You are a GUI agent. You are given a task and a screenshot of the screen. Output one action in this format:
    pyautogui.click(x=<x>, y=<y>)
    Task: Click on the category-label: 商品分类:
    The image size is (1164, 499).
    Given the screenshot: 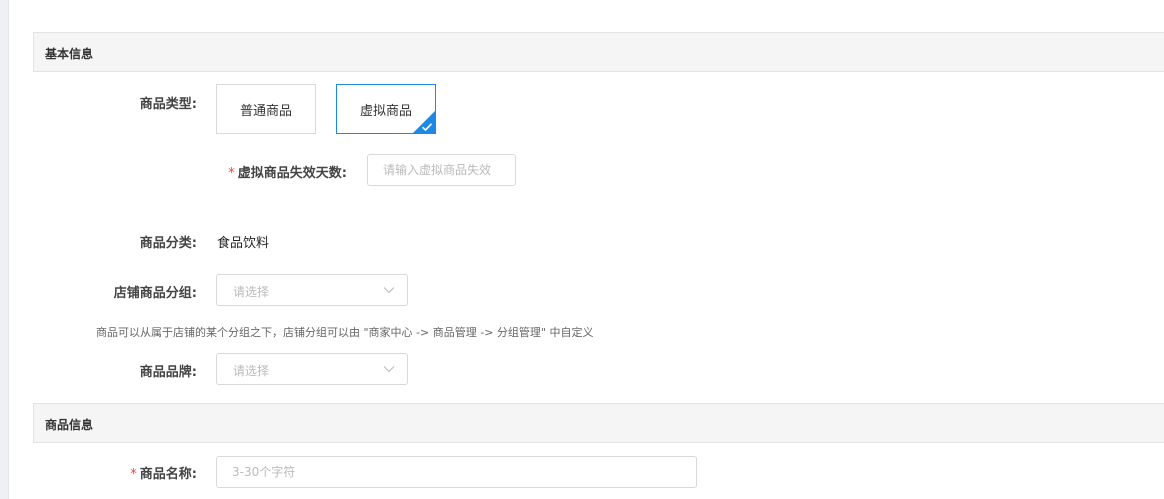 What is the action you would take?
    pyautogui.click(x=168, y=243)
    